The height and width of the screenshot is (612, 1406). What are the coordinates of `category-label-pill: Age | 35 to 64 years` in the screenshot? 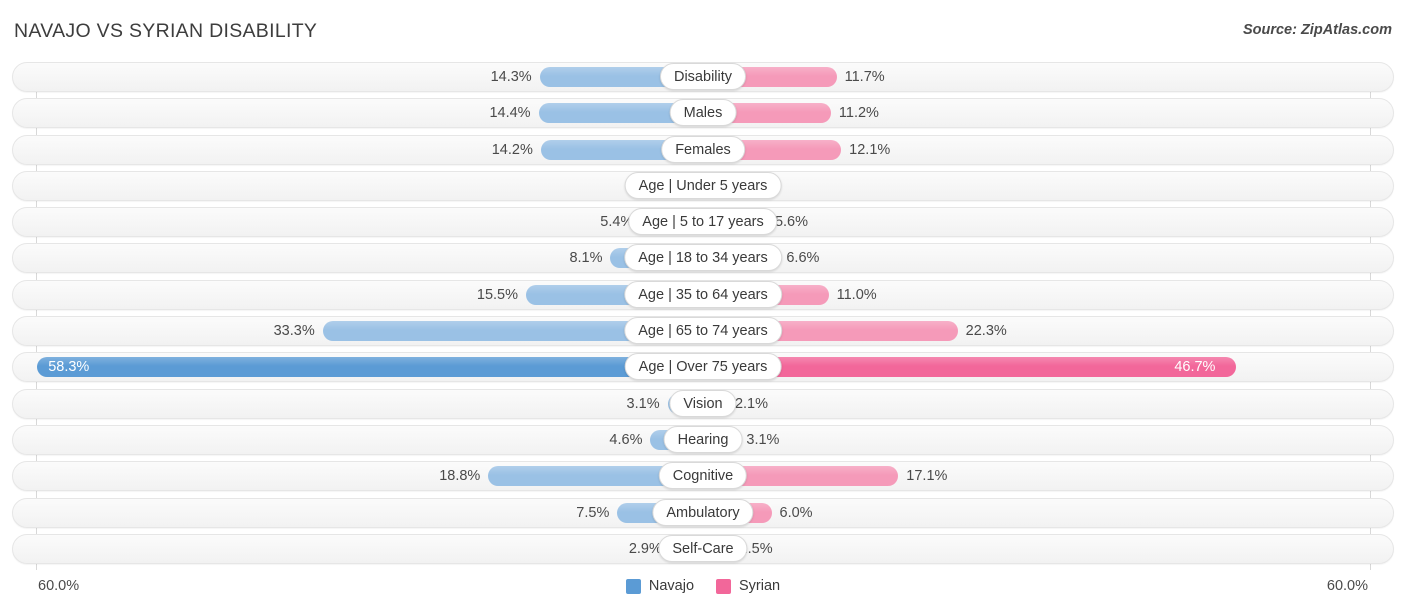 It's located at (703, 294).